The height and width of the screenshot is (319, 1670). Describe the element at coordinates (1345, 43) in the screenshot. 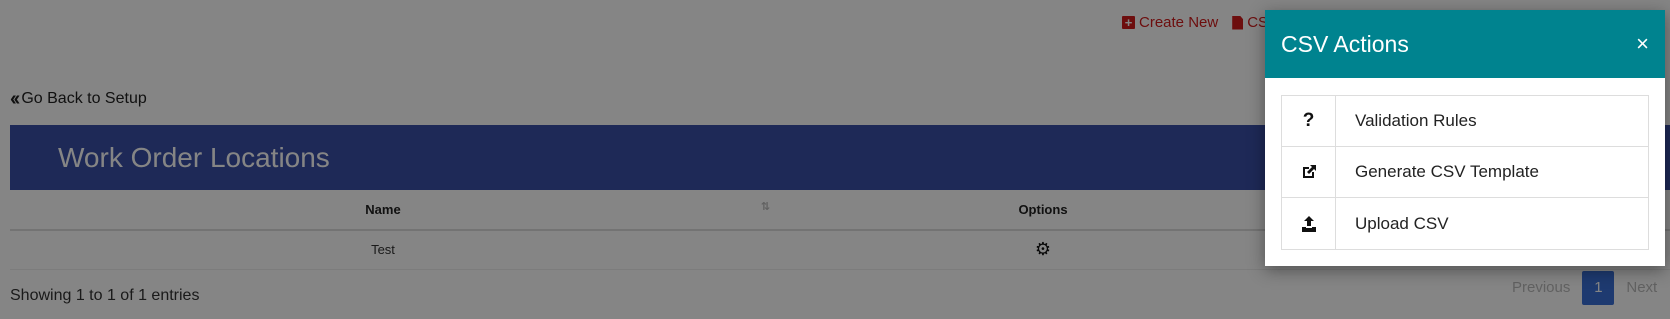

I see `modal-title: CSV Actions` at that location.